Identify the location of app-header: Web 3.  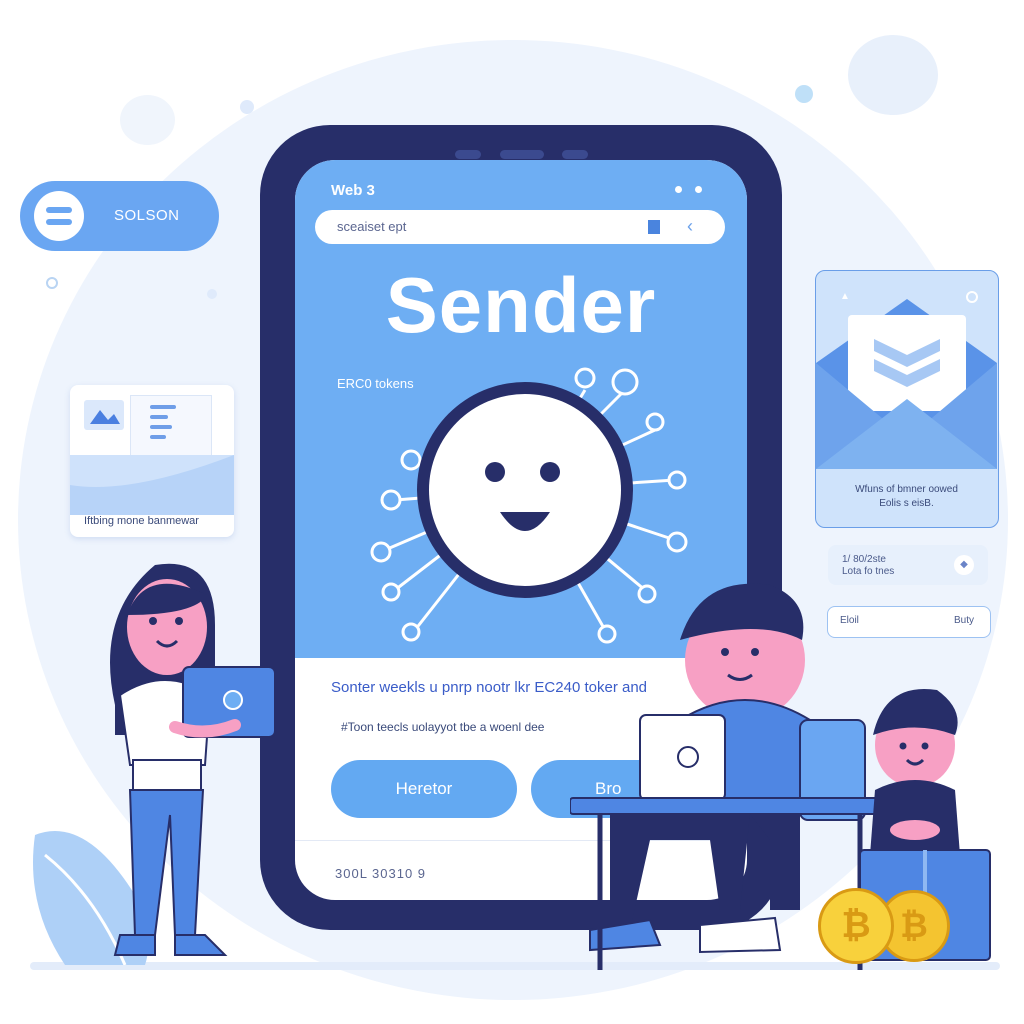
(353, 190).